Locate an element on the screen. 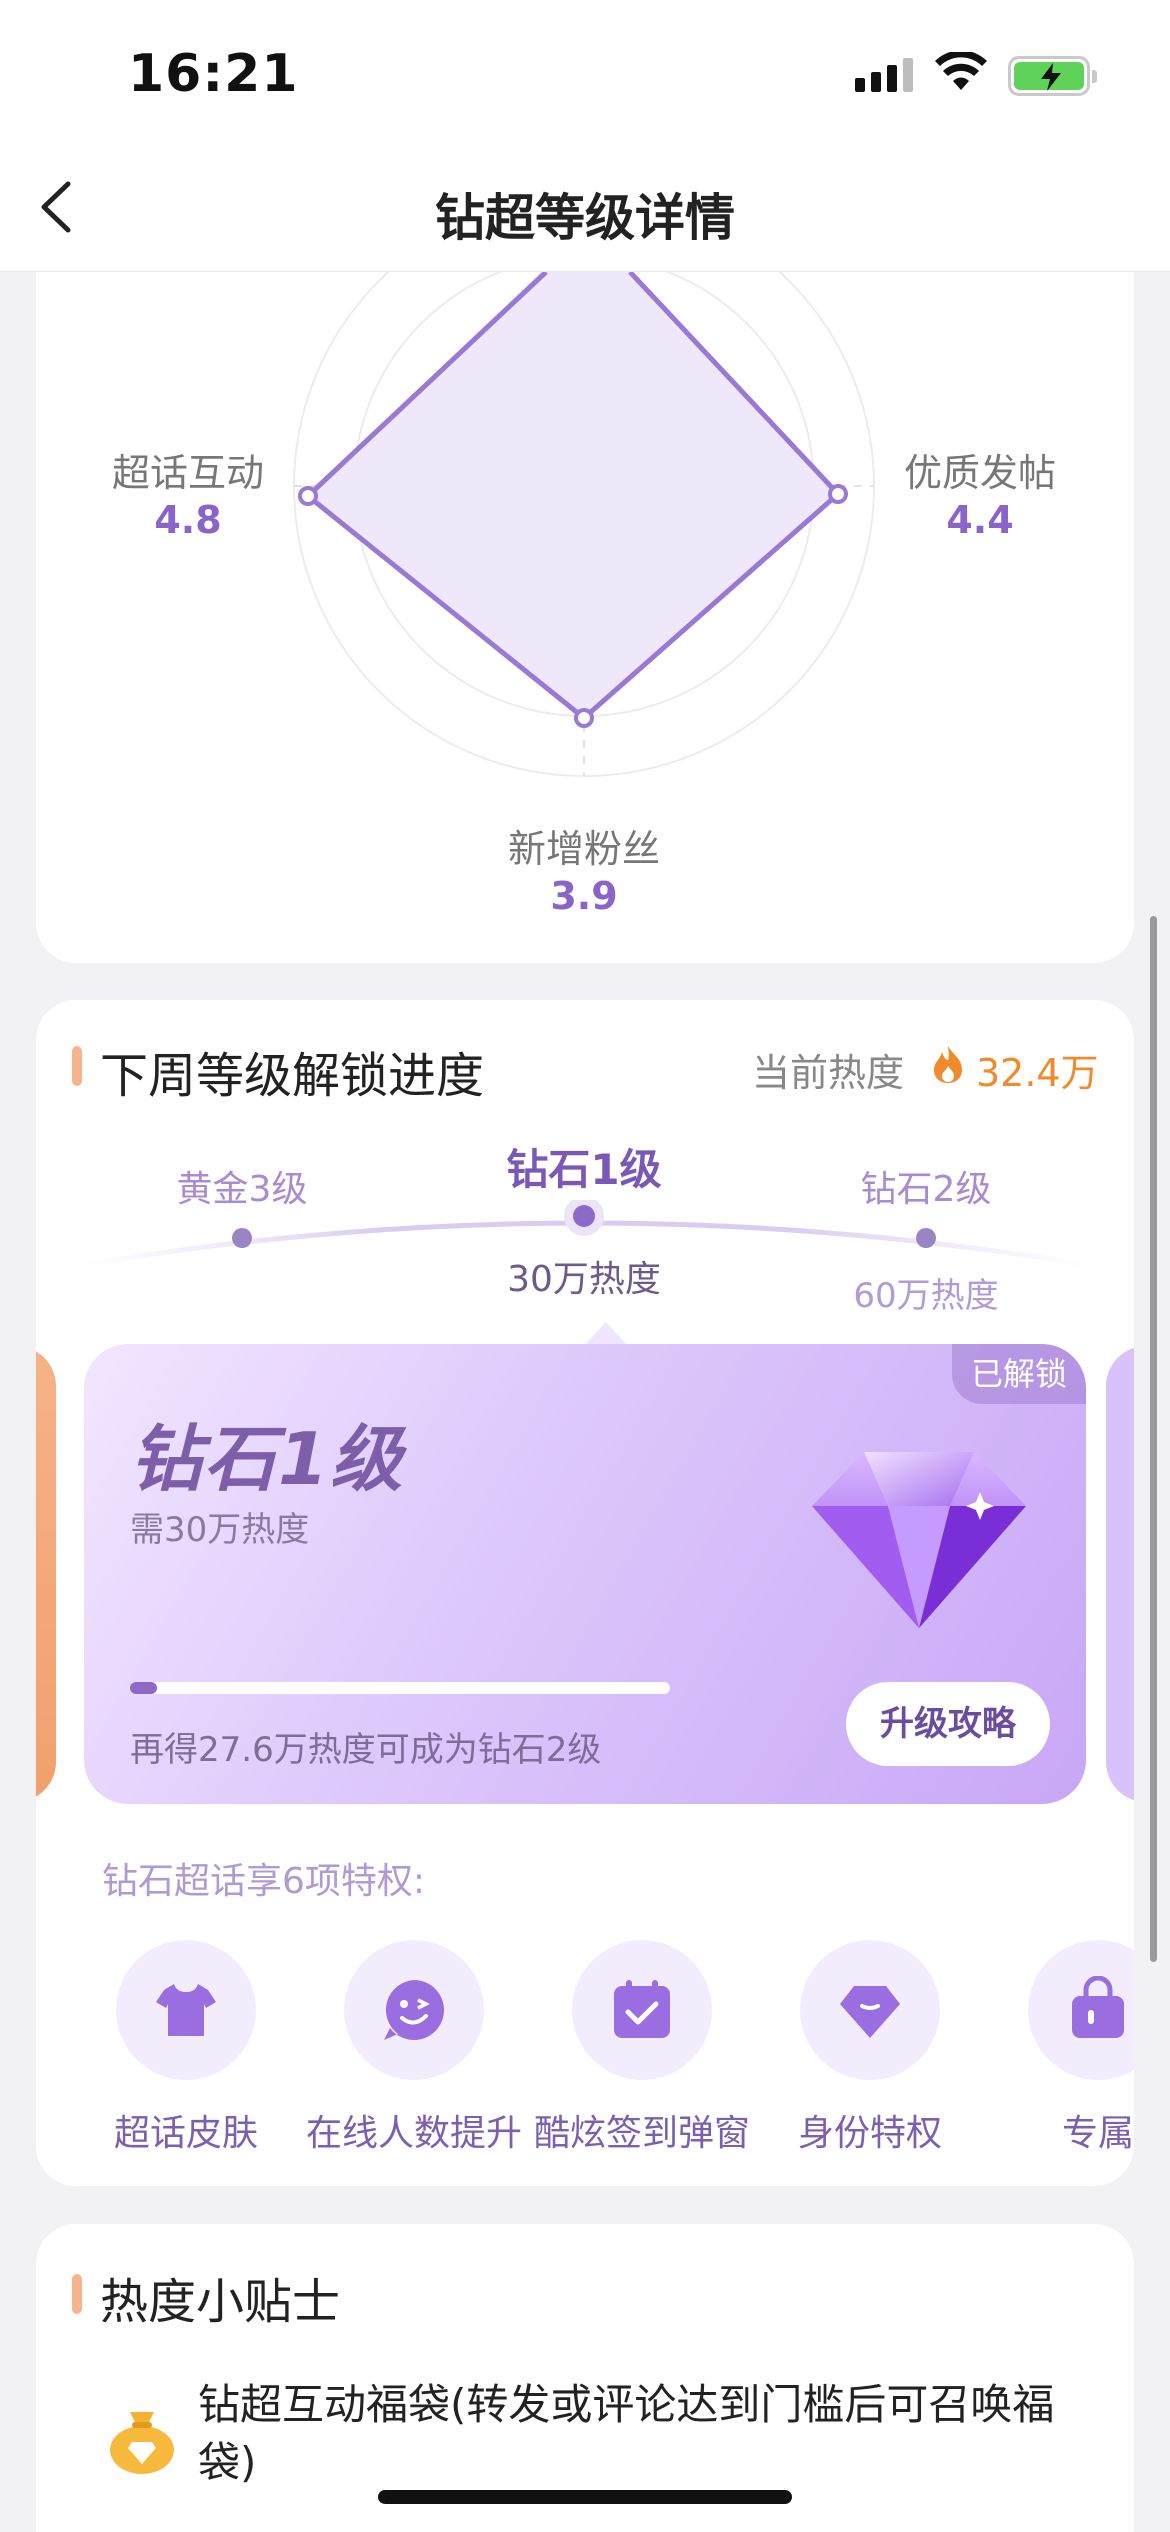 This screenshot has width=1170, height=2532. level-dot-gold3 is located at coordinates (242, 1238).